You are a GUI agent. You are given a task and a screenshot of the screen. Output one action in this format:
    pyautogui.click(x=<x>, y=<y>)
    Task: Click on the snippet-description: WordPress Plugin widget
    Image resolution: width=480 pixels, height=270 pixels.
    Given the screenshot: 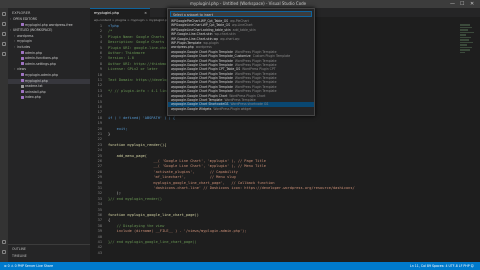 What is the action you would take?
    pyautogui.click(x=232, y=108)
    